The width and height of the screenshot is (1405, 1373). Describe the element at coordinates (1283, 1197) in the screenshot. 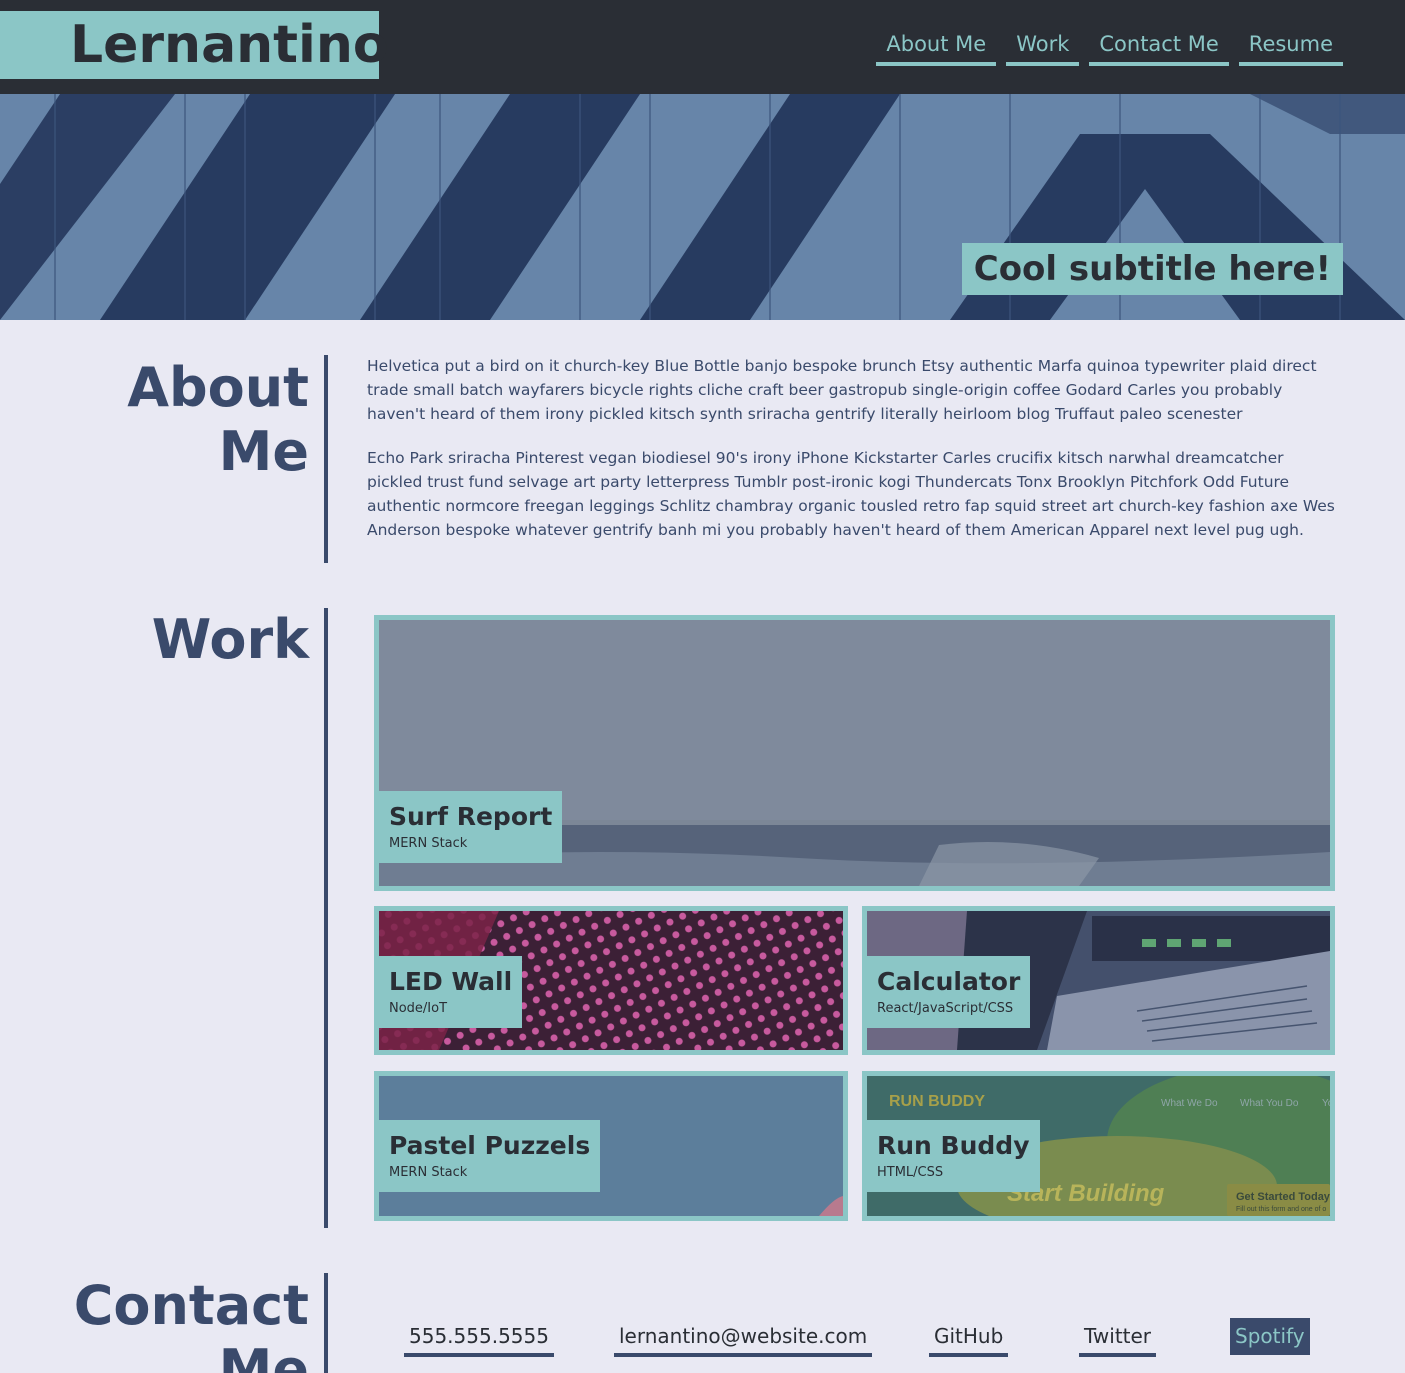

I see `run-buddy-cta-title: Get Started Today` at that location.